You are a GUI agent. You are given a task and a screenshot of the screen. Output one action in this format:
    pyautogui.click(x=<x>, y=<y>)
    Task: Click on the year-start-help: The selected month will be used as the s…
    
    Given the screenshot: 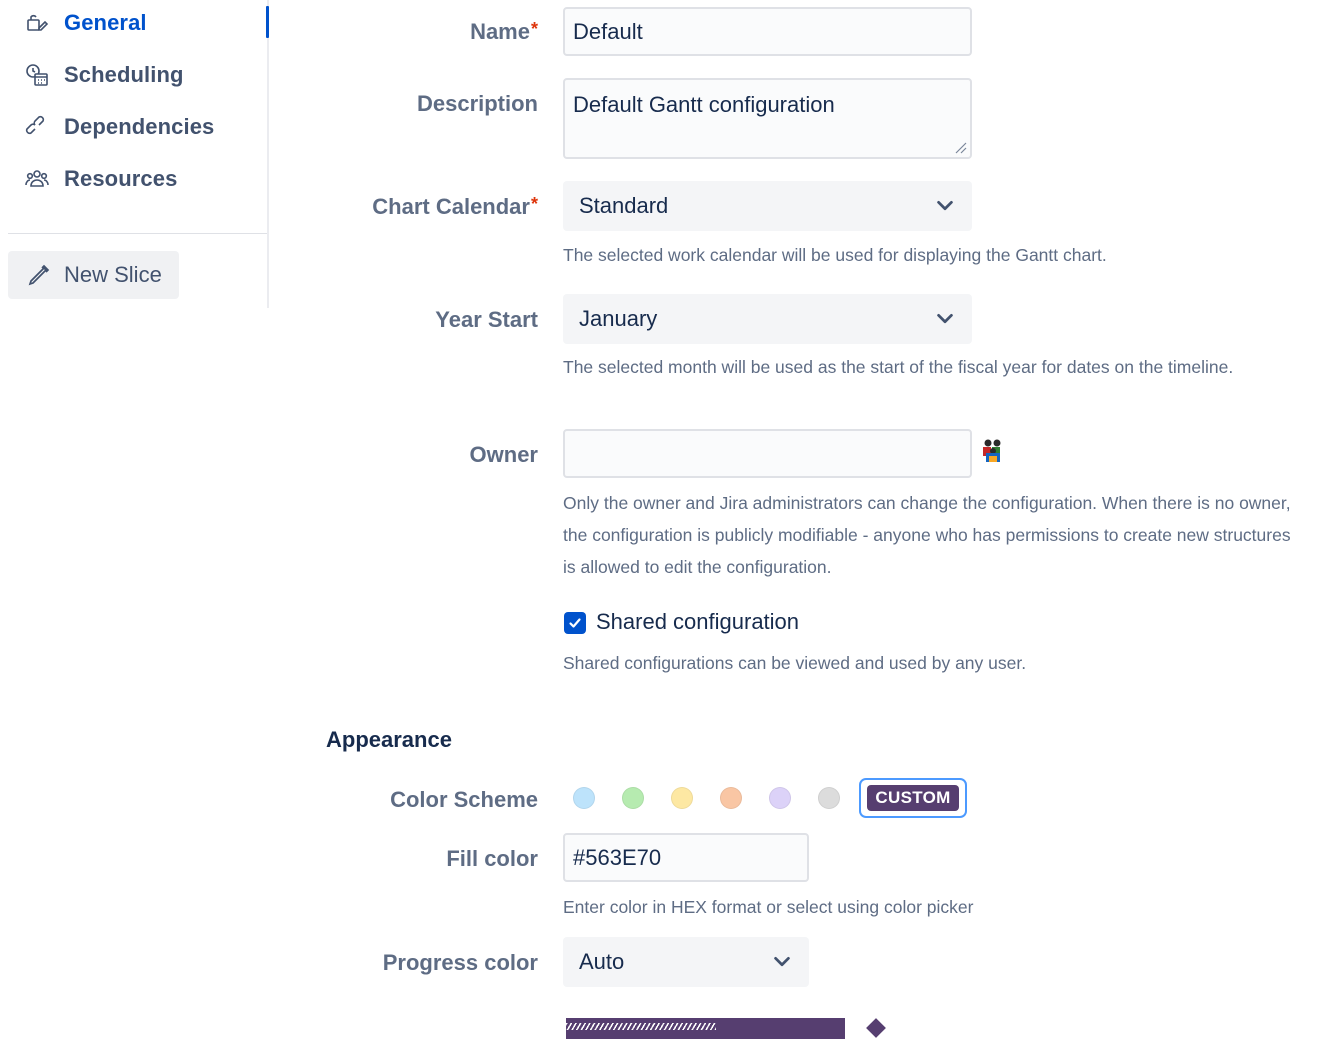 What is the action you would take?
    pyautogui.click(x=898, y=367)
    